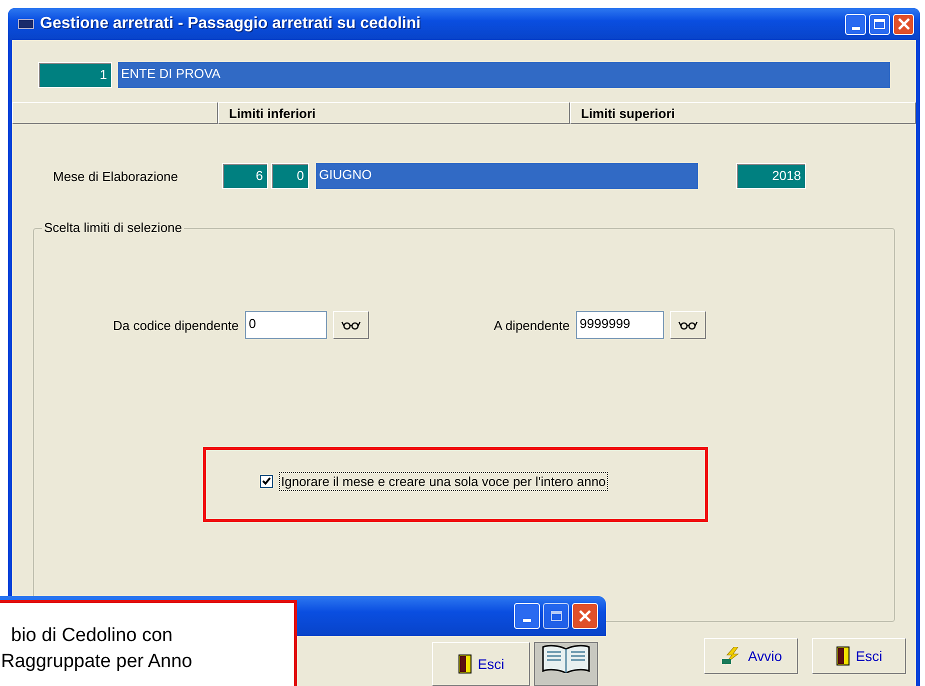 Image resolution: width=925 pixels, height=686 pixels. What do you see at coordinates (113, 227) in the screenshot?
I see `group-legend: Scelta limiti di selezione` at bounding box center [113, 227].